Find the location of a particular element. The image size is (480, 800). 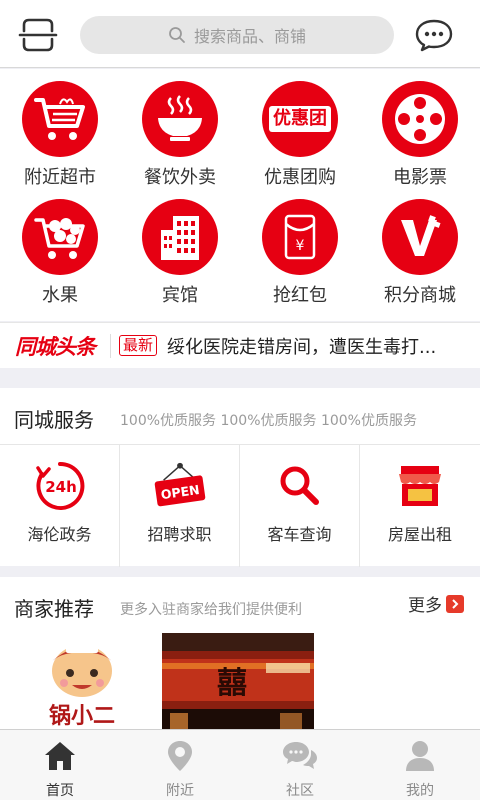

svg-text: 囍 is located at coordinates (232, 683).